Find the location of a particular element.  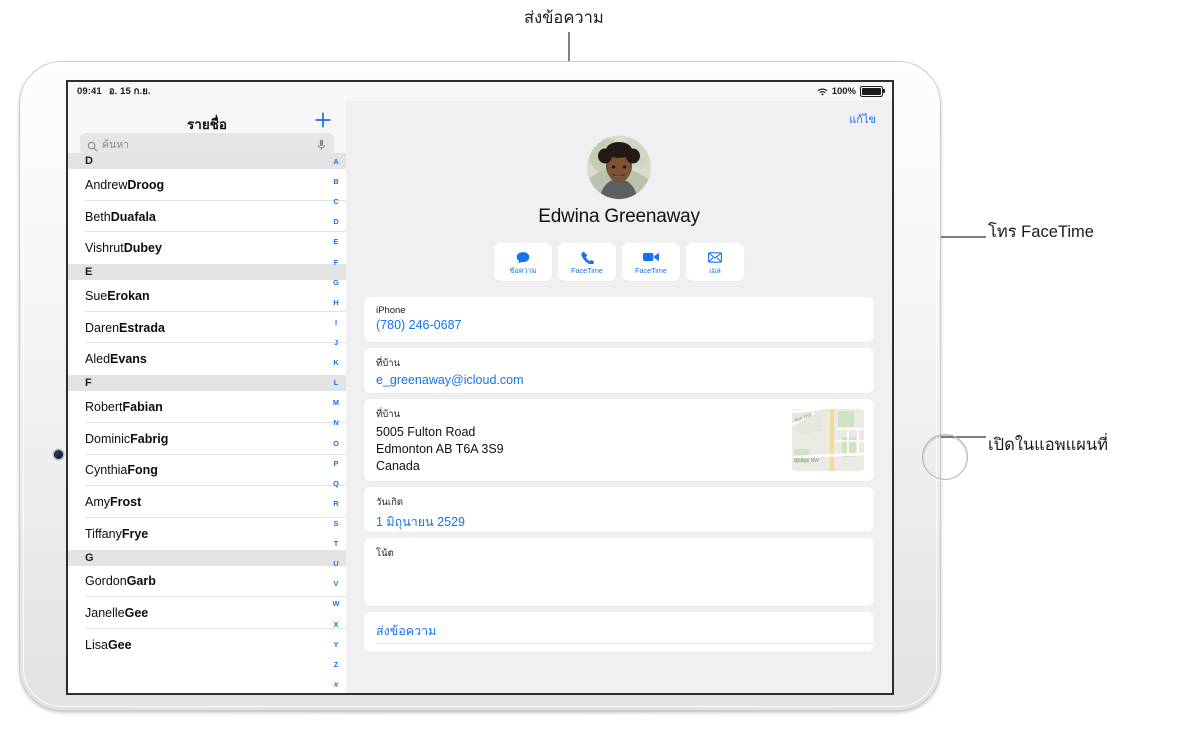

contact-list-item: Robert Fabian is located at coordinates (207, 407).